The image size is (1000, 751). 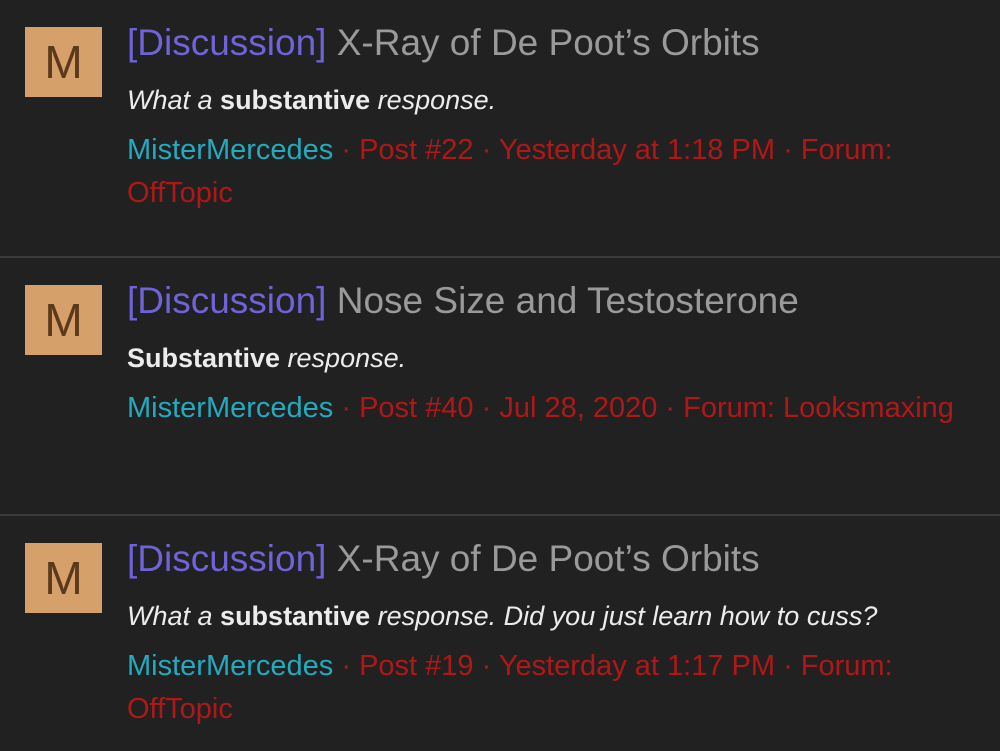 I want to click on result-snippet: Substantive response., so click(x=553, y=358).